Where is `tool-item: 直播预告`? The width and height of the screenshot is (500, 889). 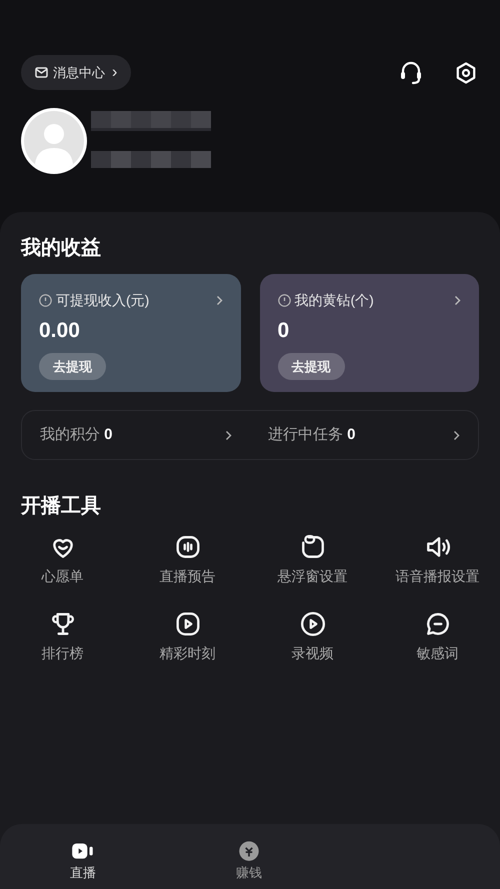
tool-item: 直播预告 is located at coordinates (187, 559).